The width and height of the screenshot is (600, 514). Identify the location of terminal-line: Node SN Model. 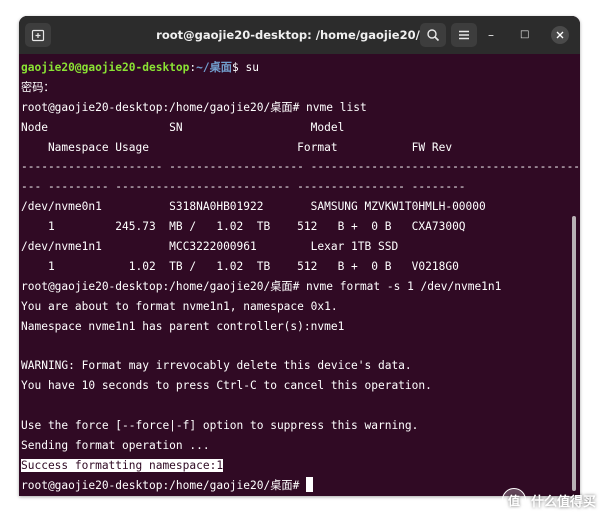
(183, 127).